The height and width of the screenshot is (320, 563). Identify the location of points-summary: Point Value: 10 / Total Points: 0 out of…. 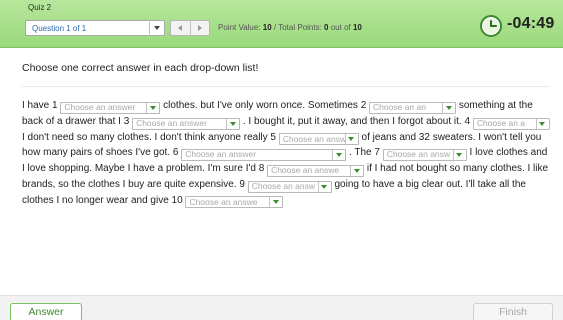
(290, 27).